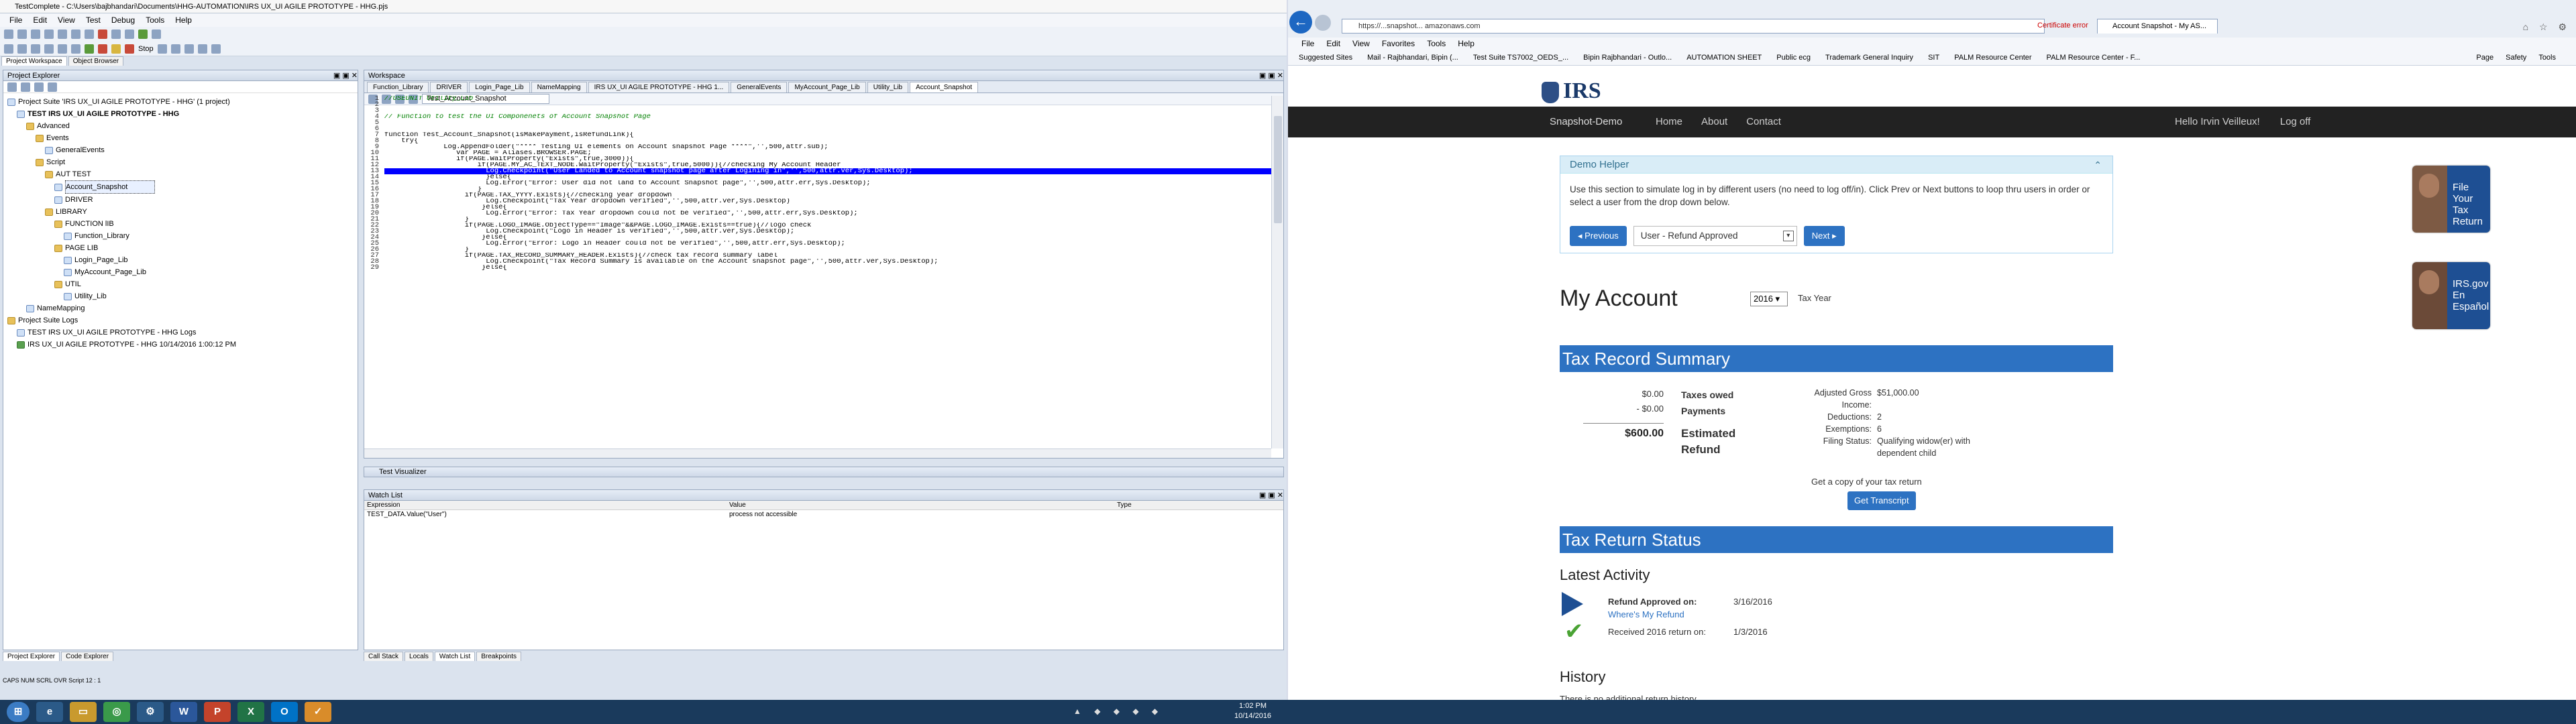 This screenshot has height=724, width=2576. Describe the element at coordinates (102, 34) in the screenshot. I see `delete-icon` at that location.